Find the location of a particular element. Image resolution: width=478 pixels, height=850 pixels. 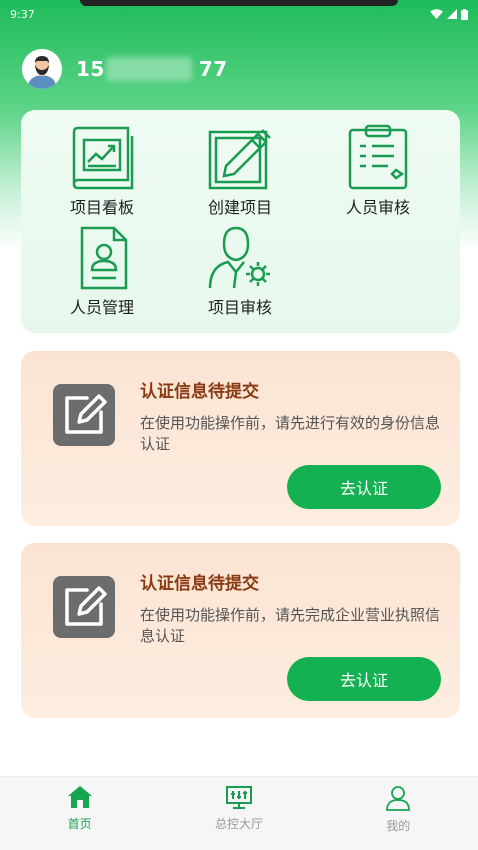

project-board-icon is located at coordinates (103, 158).